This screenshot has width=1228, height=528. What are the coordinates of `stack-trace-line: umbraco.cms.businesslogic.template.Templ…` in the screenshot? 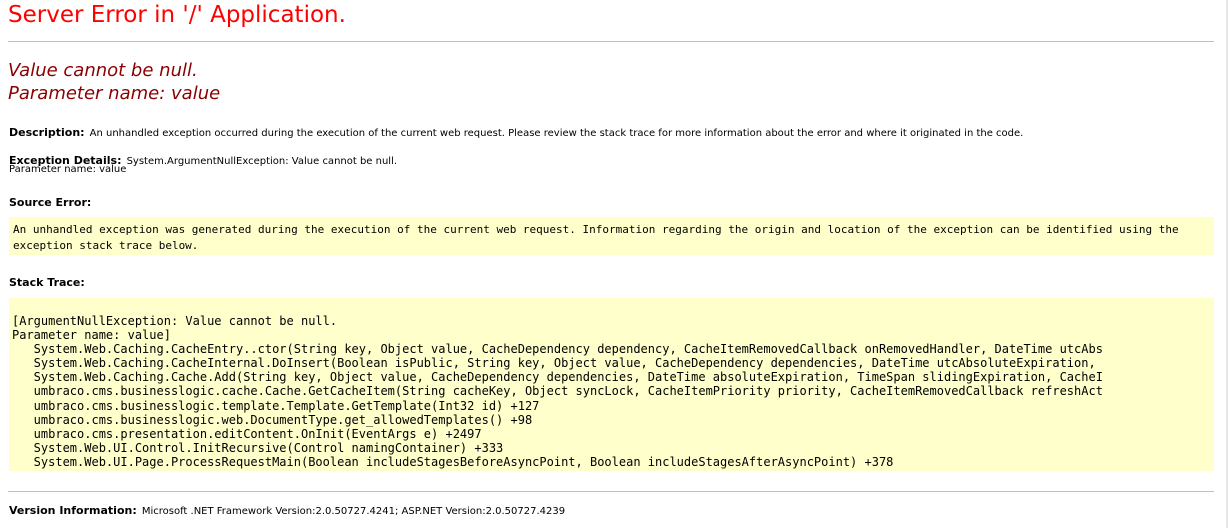 It's located at (276, 405).